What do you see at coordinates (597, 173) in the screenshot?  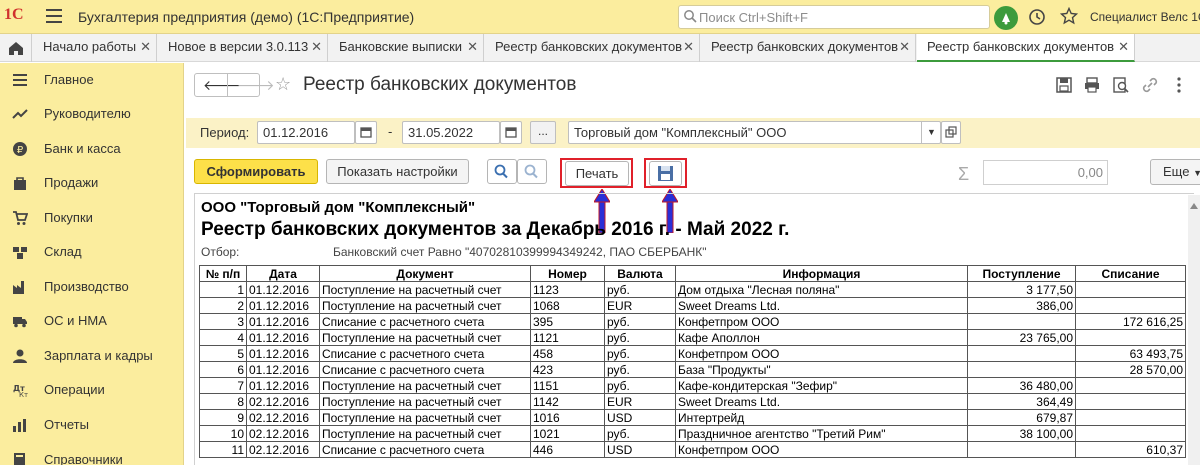 I see `print-button: Печать` at bounding box center [597, 173].